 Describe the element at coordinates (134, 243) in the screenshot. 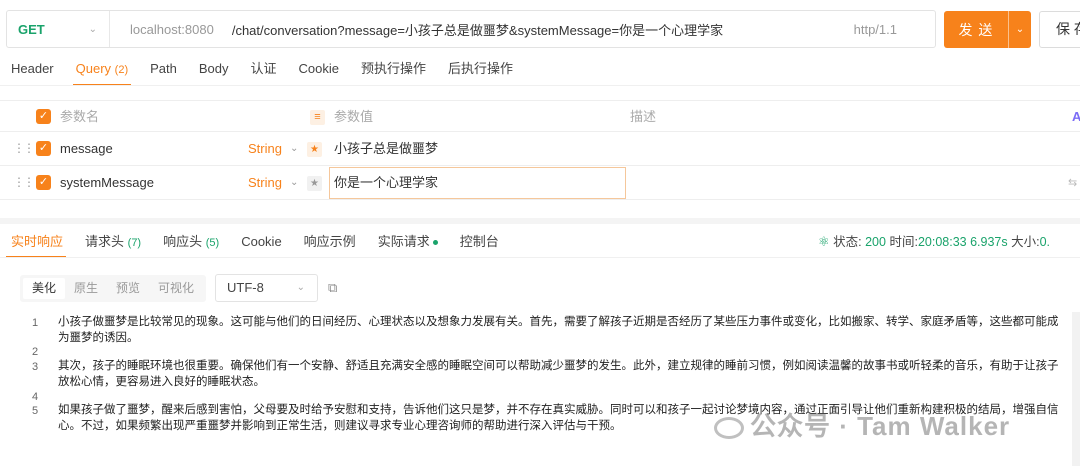

I see `tab-count: (7)` at that location.